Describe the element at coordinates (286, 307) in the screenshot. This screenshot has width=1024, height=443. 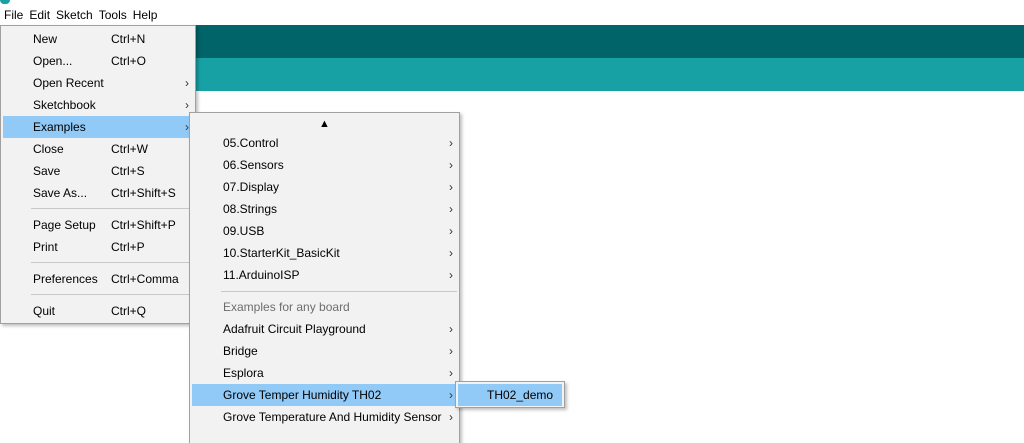
I see `examples-section-header: Examples for any board` at that location.